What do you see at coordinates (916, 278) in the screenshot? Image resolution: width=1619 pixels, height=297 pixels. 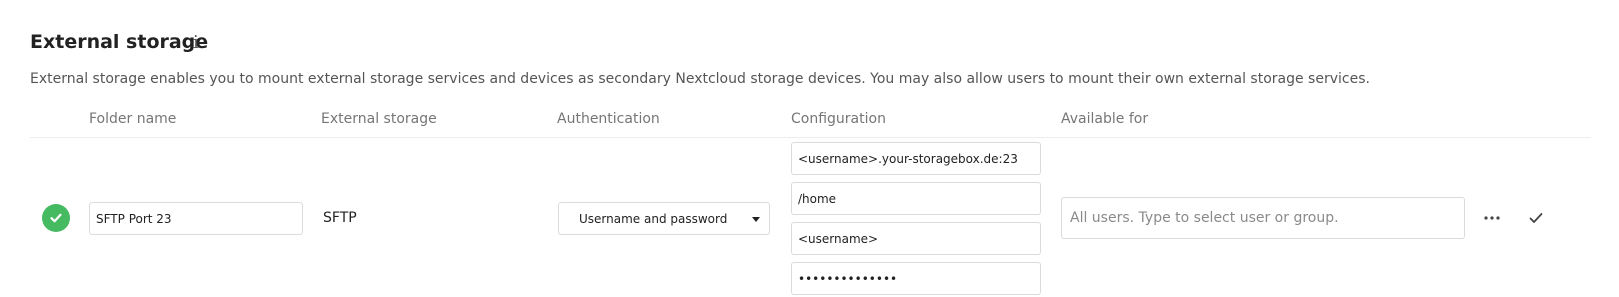 I see `config-password-input` at bounding box center [916, 278].